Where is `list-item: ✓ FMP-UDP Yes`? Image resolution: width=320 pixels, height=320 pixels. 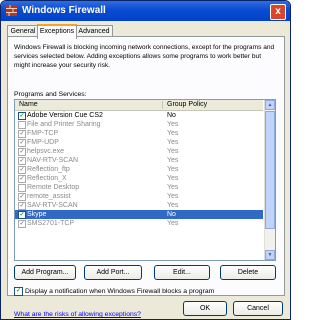
list-item: ✓ FMP-UDP Yes is located at coordinates (139, 142).